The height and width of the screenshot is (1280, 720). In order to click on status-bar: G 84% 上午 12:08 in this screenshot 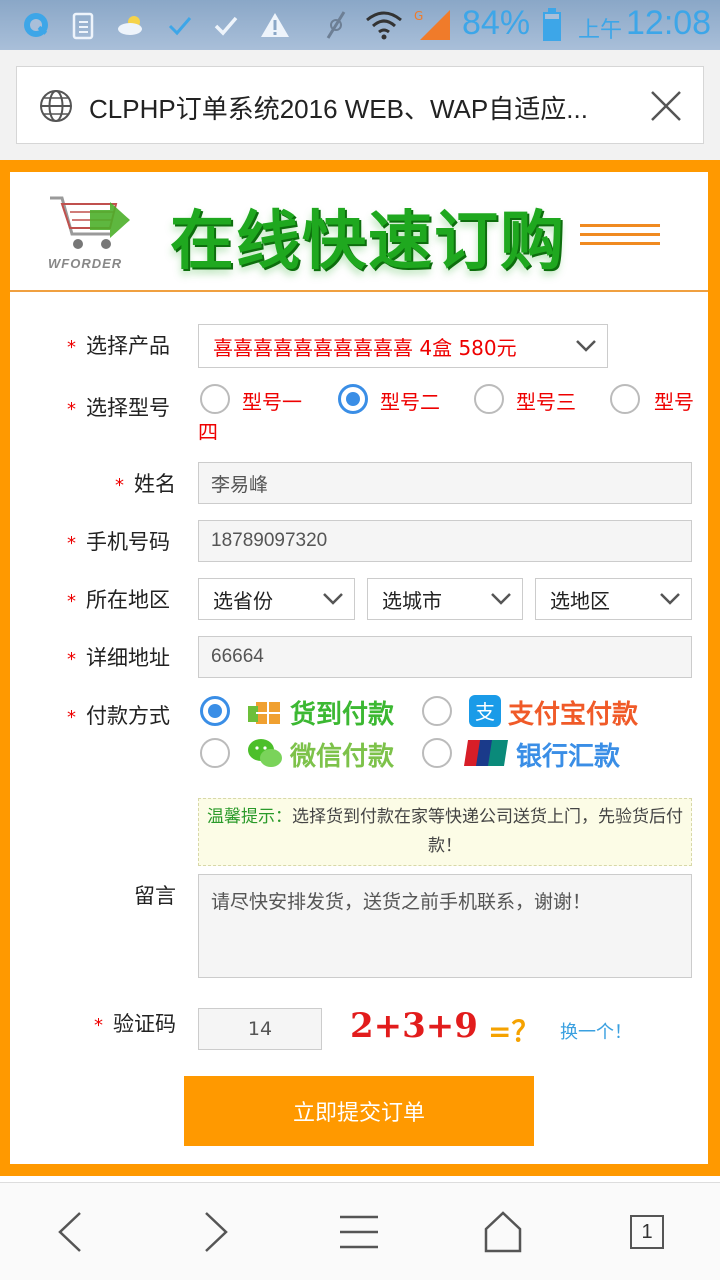, I will do `click(360, 25)`.